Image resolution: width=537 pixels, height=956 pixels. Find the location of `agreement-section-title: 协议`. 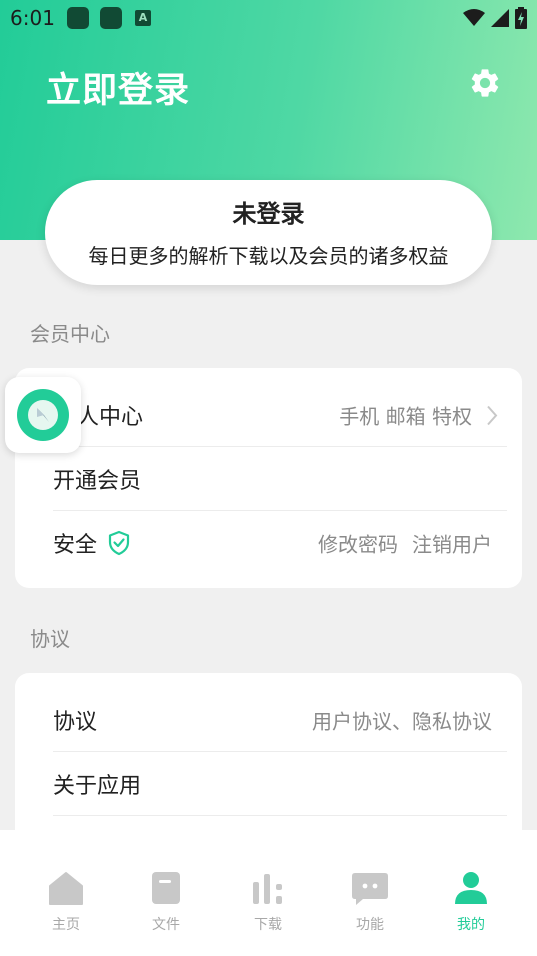

agreement-section-title: 协议 is located at coordinates (50, 639).